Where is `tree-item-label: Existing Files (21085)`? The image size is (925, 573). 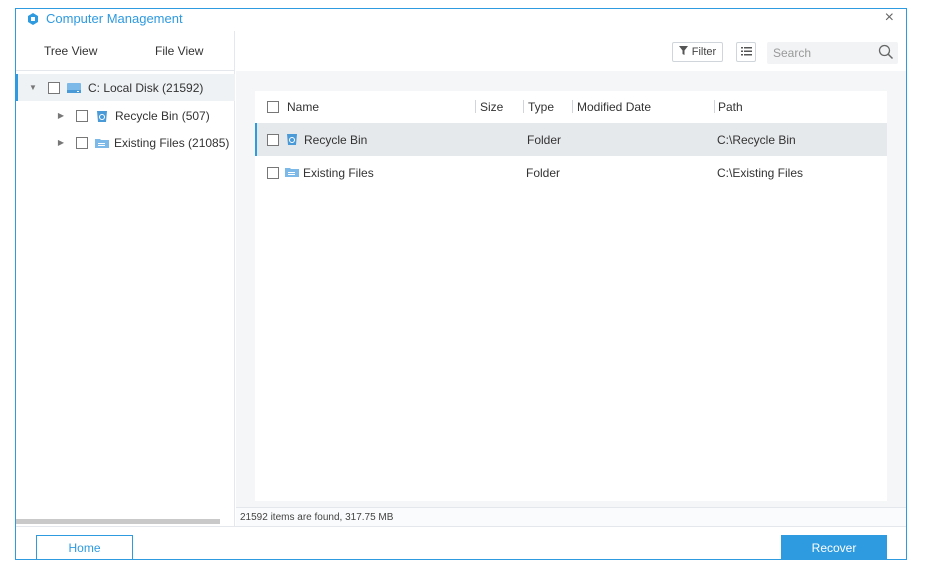 tree-item-label: Existing Files (21085) is located at coordinates (172, 142).